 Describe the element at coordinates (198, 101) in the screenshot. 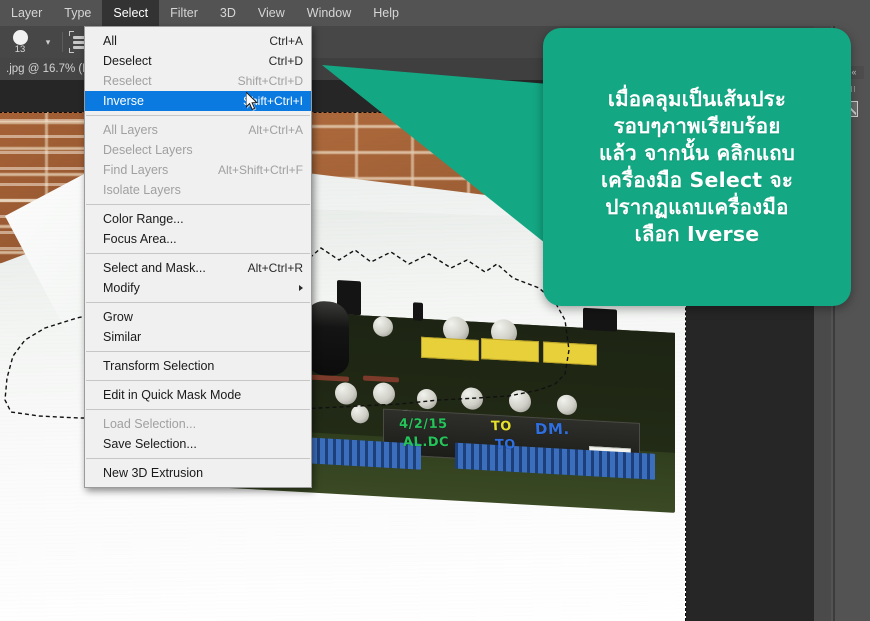

I see `menu-item-inverse: Inverse Shift+Ctrl+I` at that location.